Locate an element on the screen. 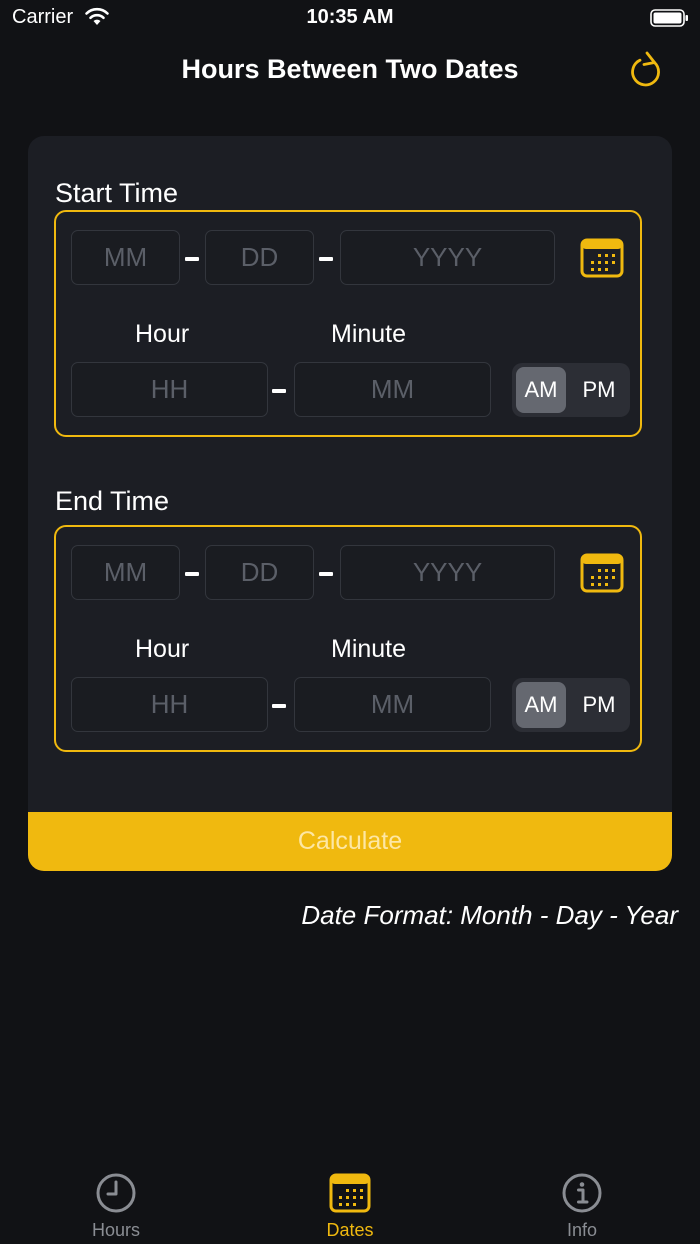 Image resolution: width=700 pixels, height=1244 pixels. end-pm-option: PM is located at coordinates (599, 705).